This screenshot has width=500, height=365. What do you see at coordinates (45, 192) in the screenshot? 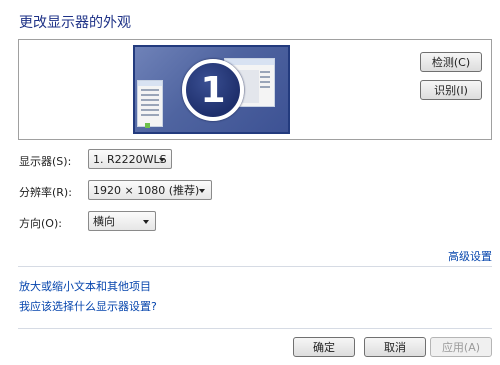
I see `resolution-label: 分辨率(R):` at bounding box center [45, 192].